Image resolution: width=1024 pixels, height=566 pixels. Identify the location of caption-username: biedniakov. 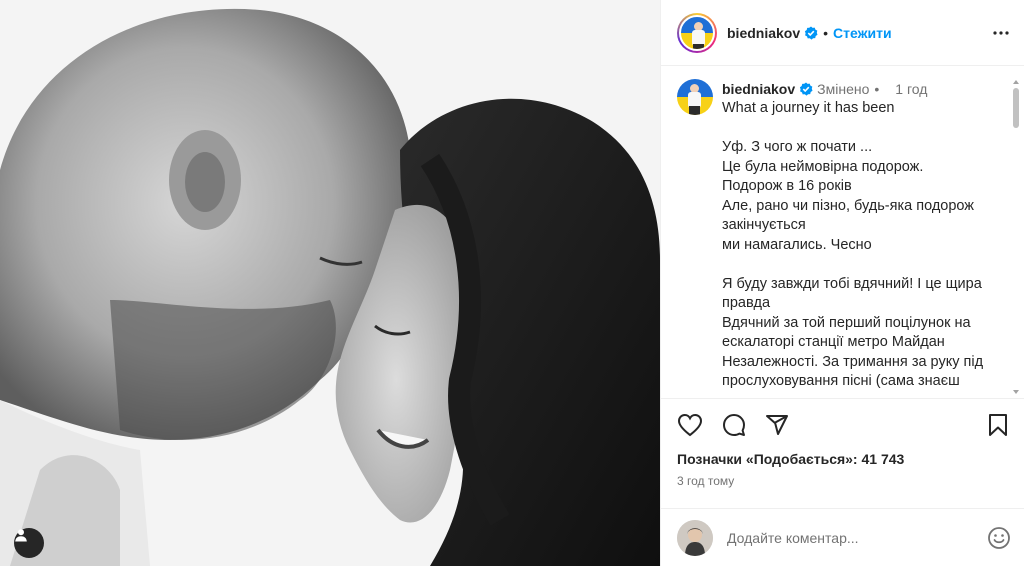
(758, 89).